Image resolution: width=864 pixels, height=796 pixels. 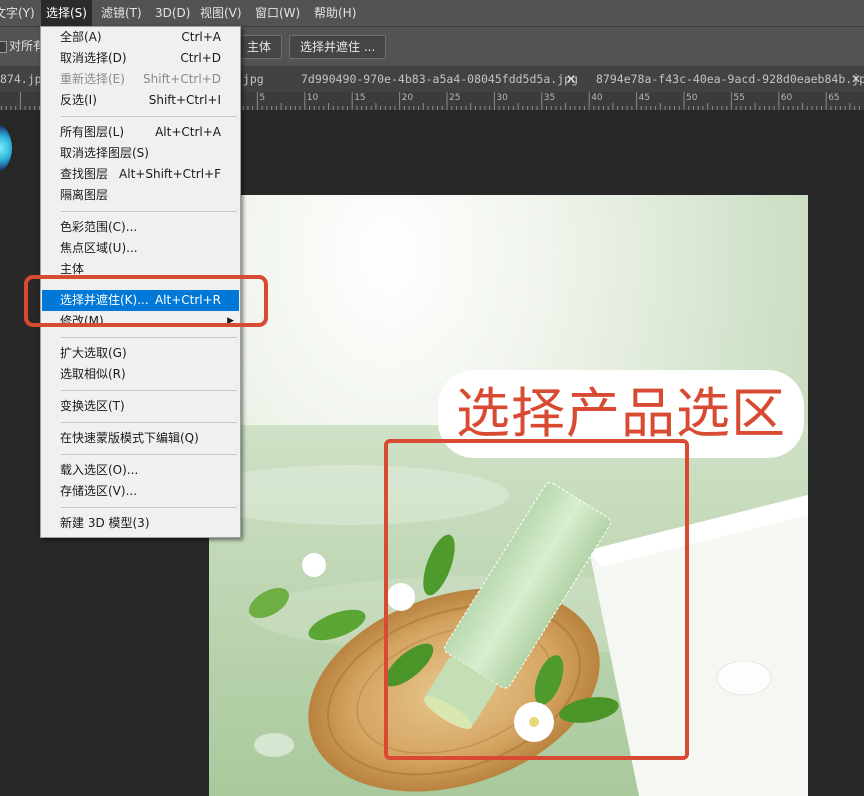 What do you see at coordinates (121, 13) in the screenshot?
I see `menu-filter: 滤镜(T)` at bounding box center [121, 13].